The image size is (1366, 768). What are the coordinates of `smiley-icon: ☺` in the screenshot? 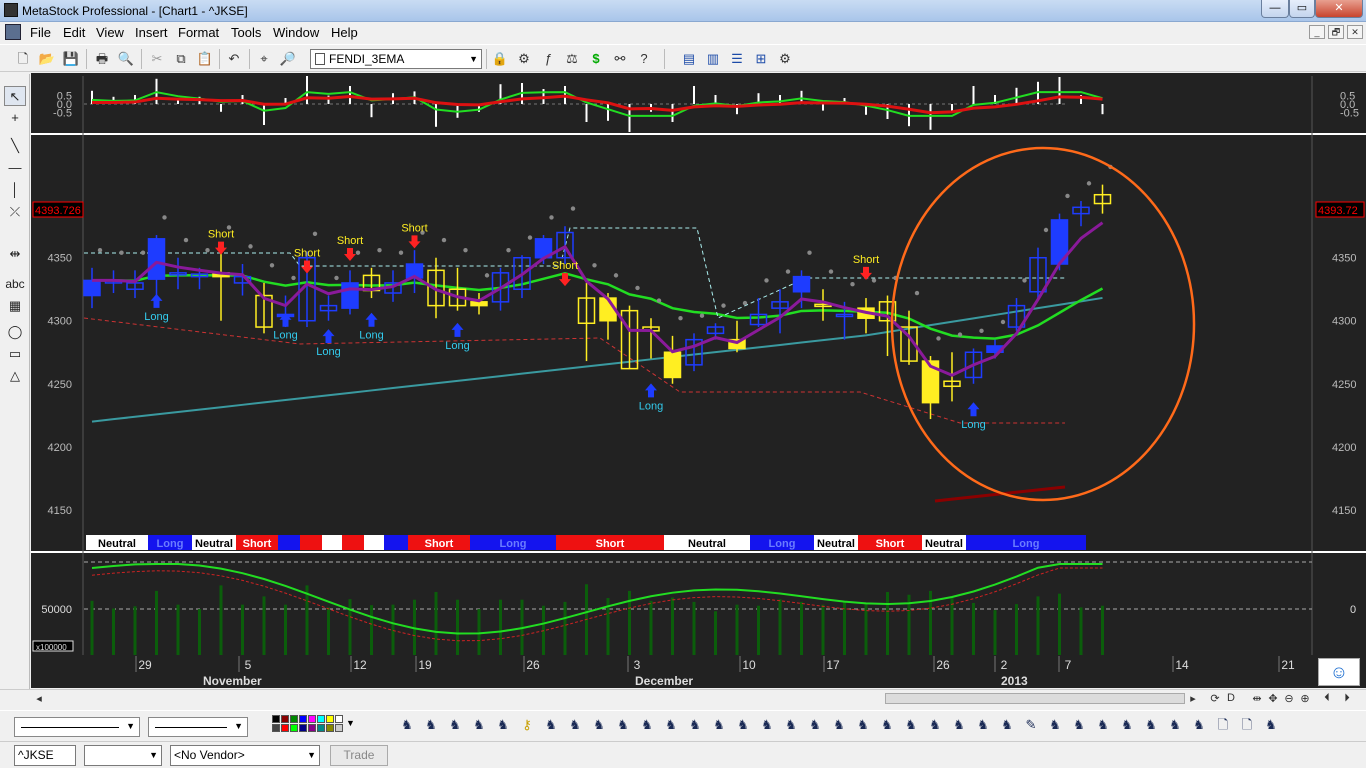 It's located at (1339, 672).